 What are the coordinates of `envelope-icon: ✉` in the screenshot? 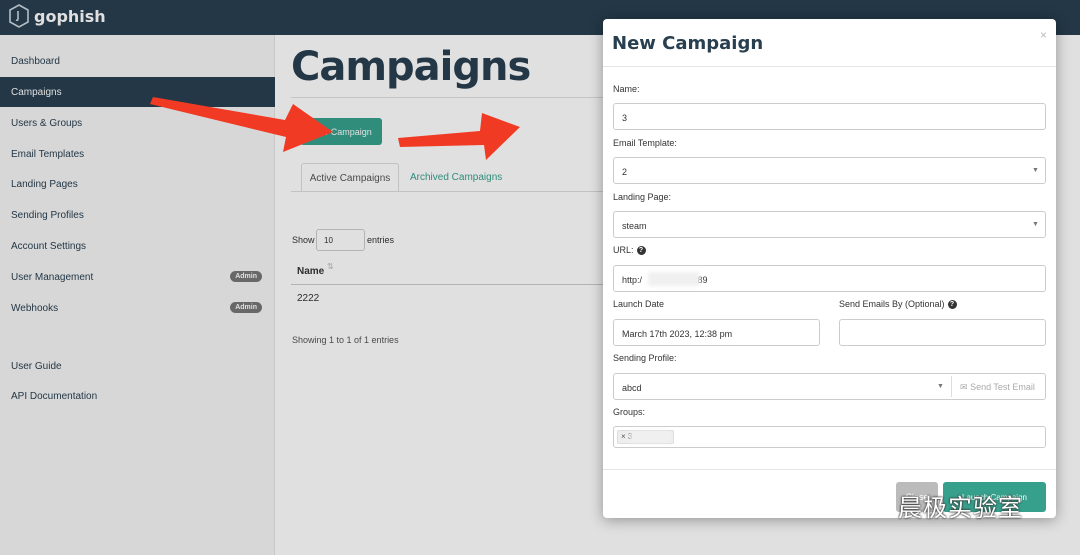 It's located at (964, 387).